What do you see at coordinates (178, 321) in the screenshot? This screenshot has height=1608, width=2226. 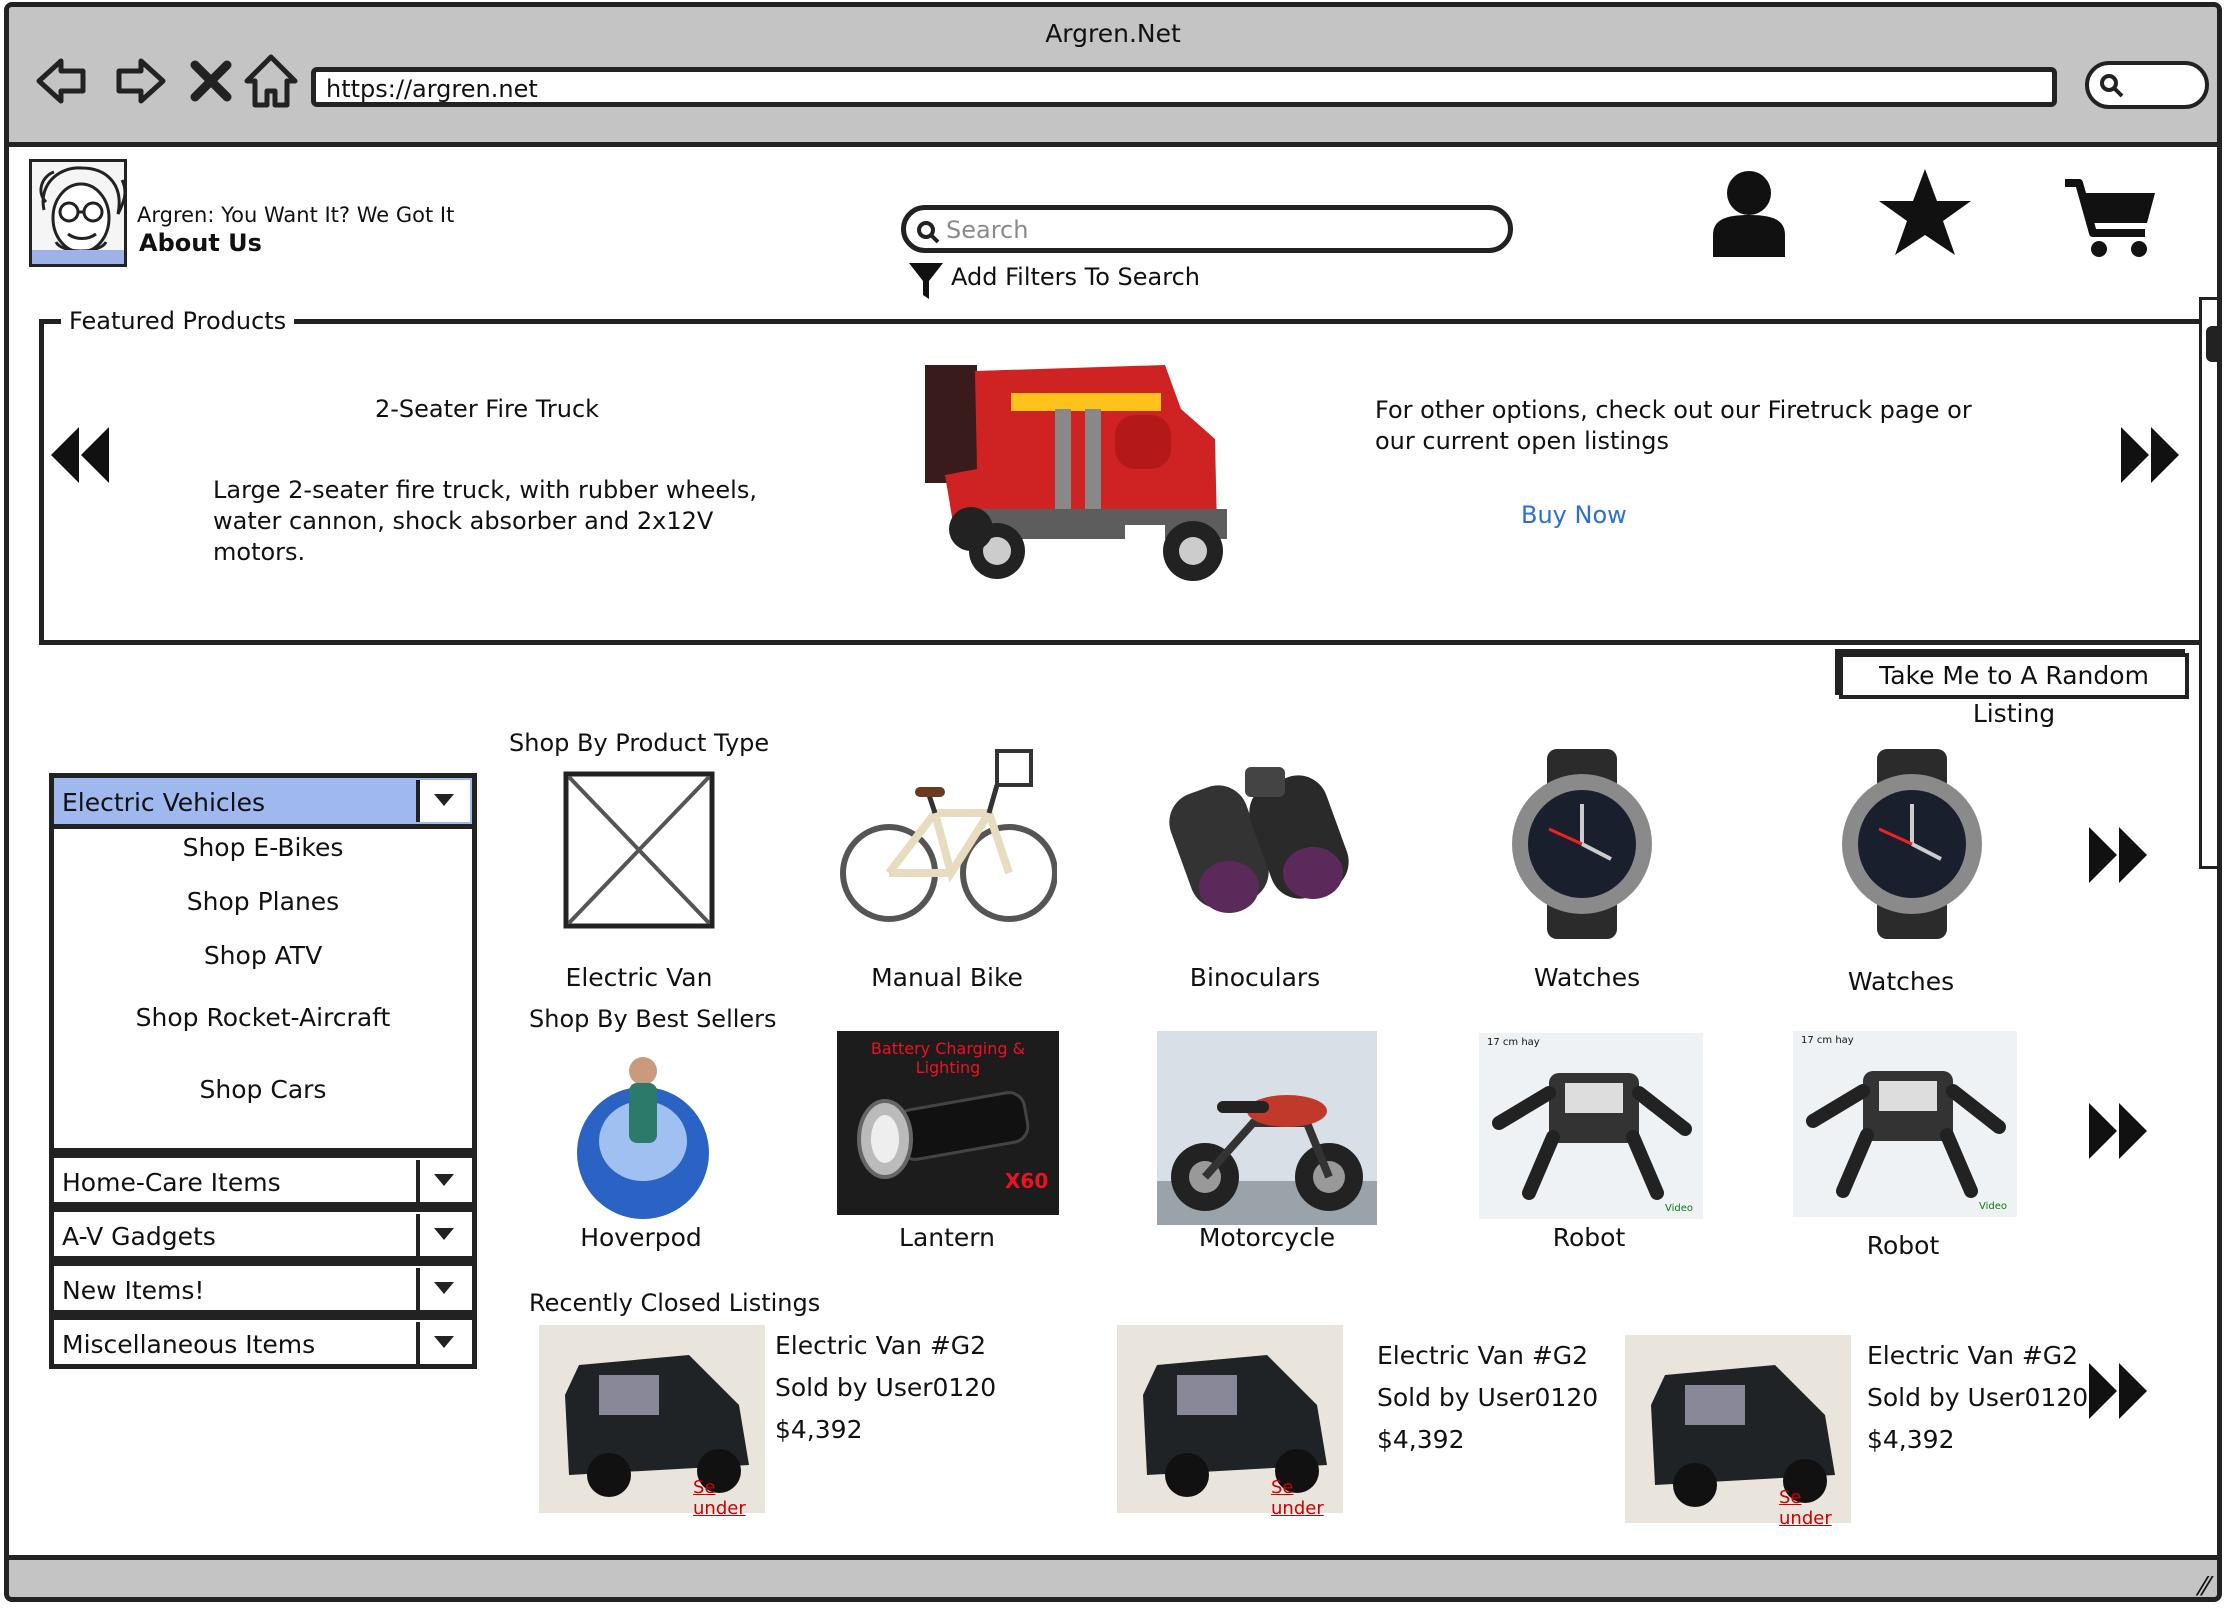 I see `featured-products-legend: Featured Products` at bounding box center [178, 321].